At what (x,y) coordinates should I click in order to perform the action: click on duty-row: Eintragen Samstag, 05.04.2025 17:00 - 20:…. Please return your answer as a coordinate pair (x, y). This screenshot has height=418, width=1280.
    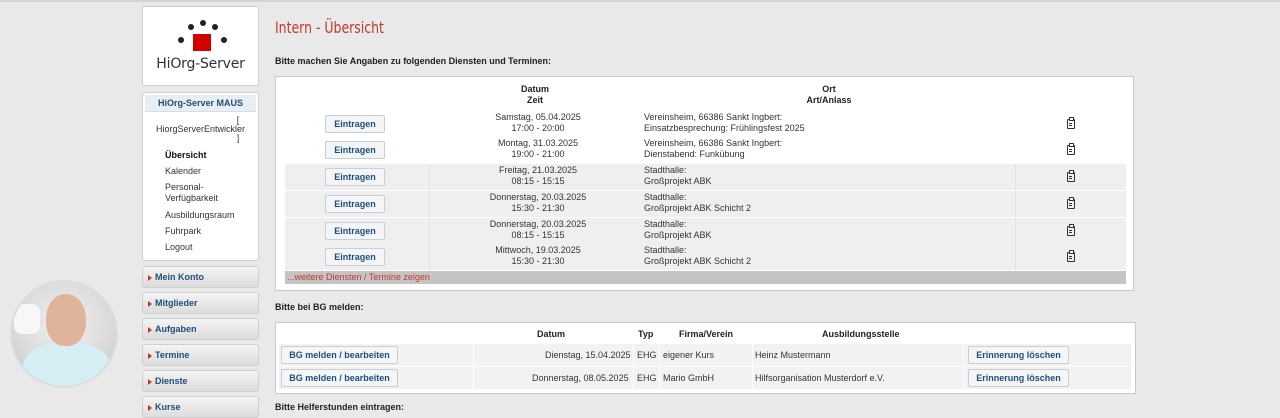
    Looking at the image, I should click on (705, 124).